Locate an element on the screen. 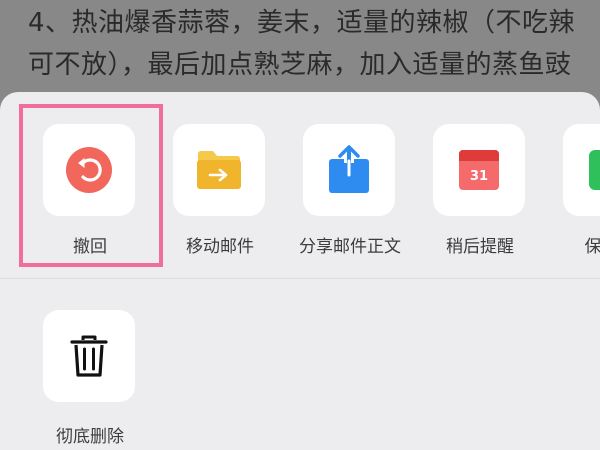  folder-move-icon is located at coordinates (219, 170).